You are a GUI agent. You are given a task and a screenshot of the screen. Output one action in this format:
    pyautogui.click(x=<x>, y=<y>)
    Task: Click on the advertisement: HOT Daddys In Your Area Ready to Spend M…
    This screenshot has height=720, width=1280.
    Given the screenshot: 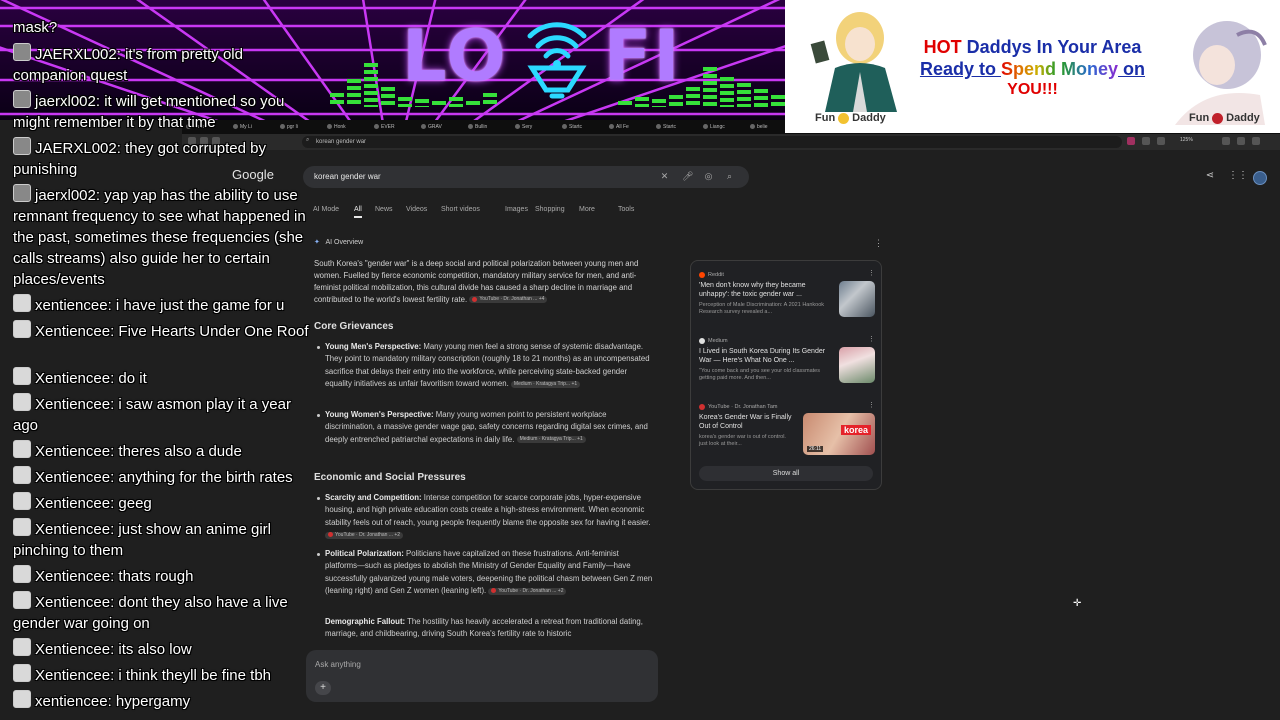 What is the action you would take?
    pyautogui.click(x=1032, y=66)
    